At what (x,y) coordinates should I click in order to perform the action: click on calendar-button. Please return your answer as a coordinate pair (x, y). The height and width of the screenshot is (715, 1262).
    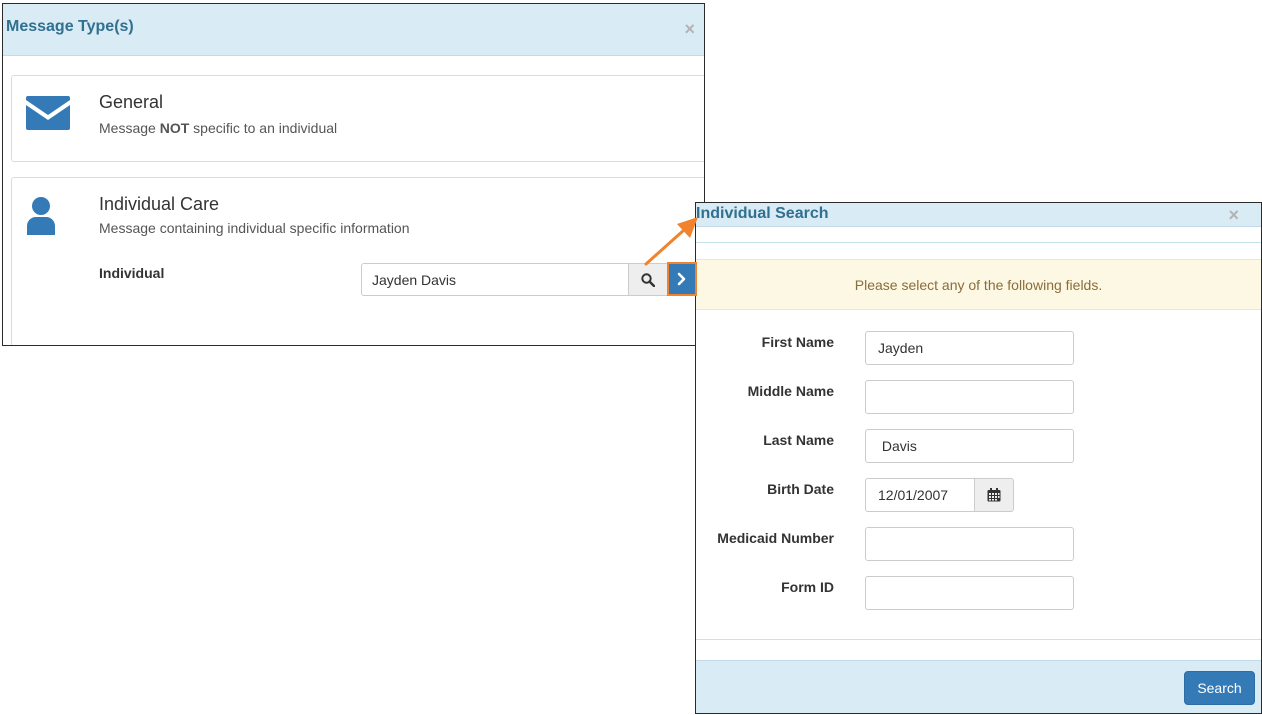
    Looking at the image, I should click on (994, 495).